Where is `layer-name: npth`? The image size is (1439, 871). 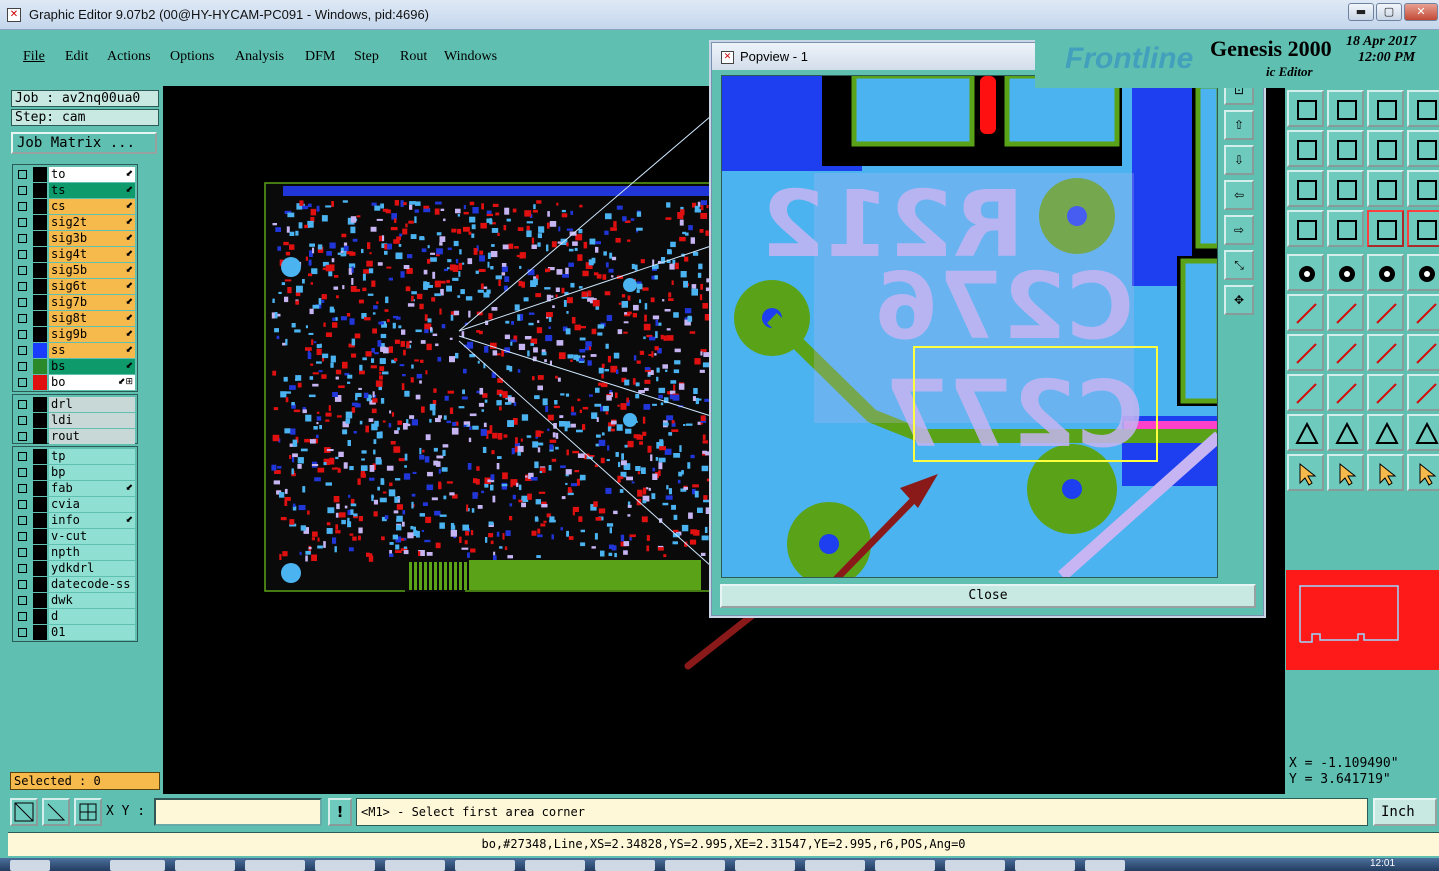 layer-name: npth is located at coordinates (92, 552).